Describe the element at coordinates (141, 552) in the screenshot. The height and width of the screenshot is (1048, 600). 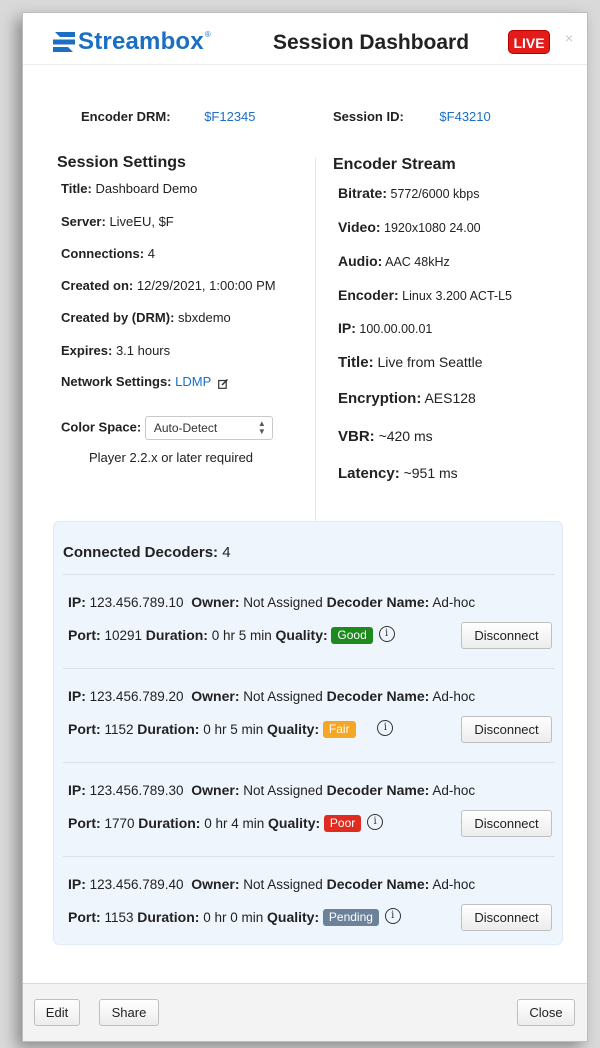
I see `connected-decoders-label: Connected Decoders:` at that location.